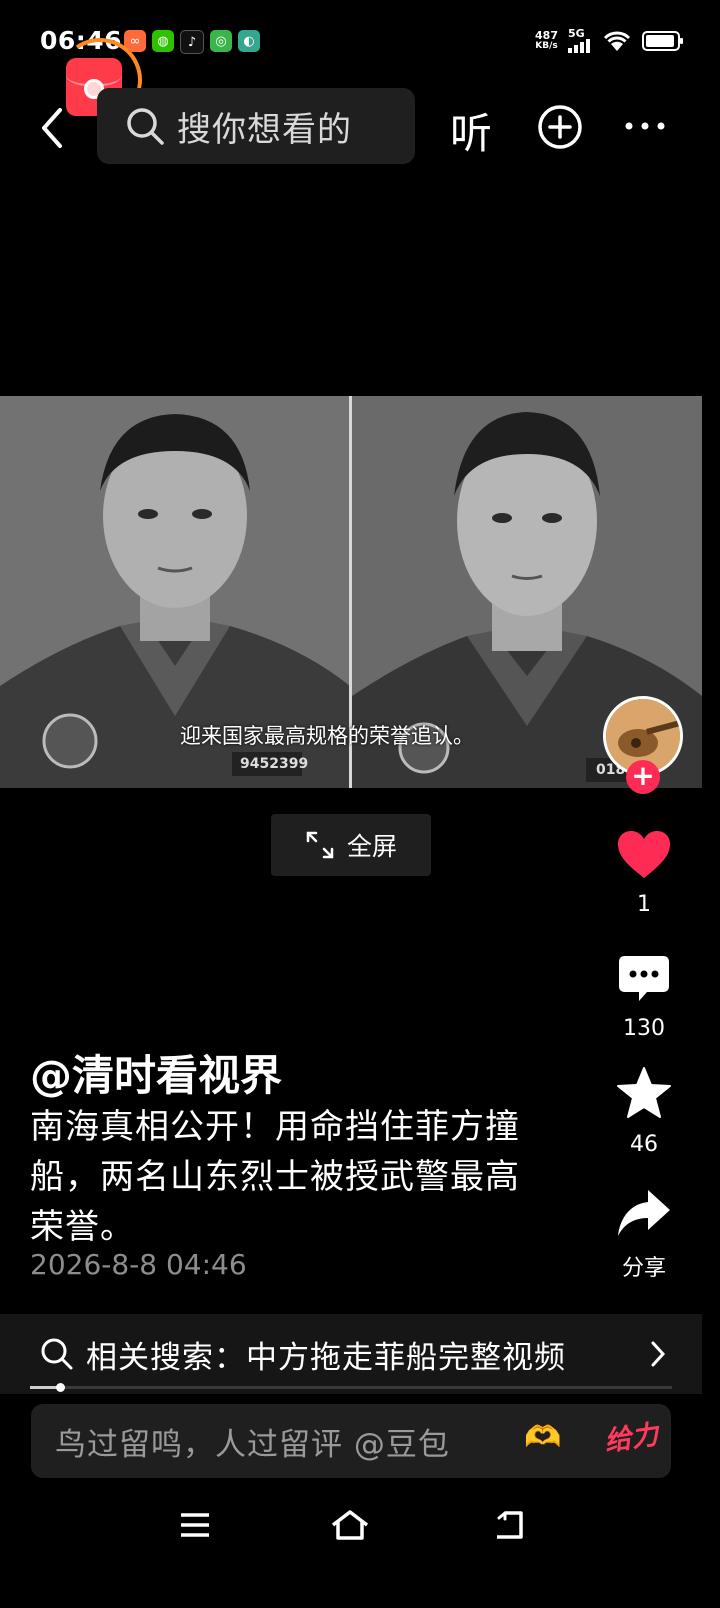  I want to click on share-icon, so click(644, 1213).